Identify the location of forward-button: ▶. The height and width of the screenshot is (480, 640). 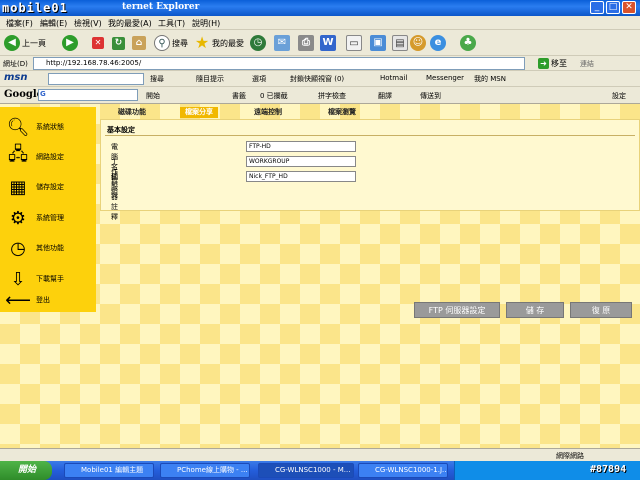
(70, 43).